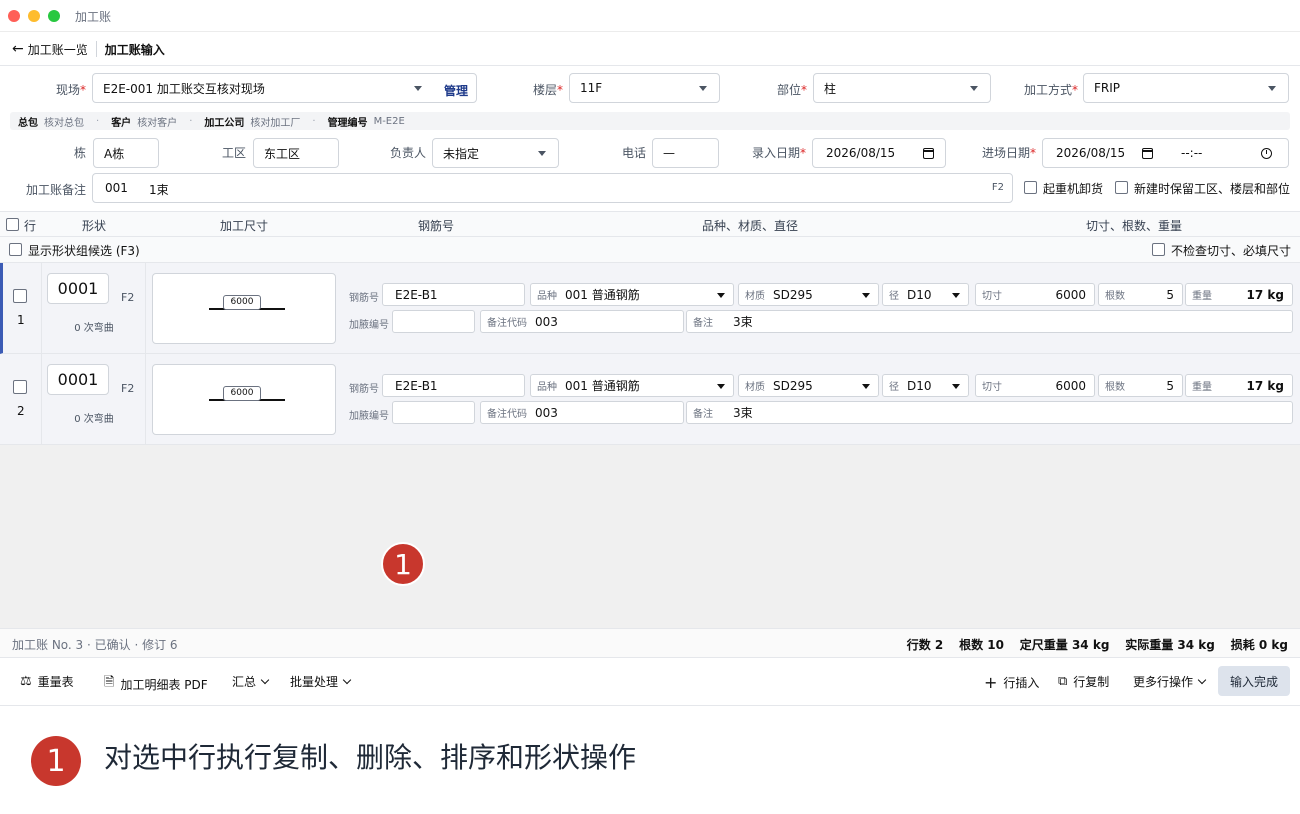 The width and height of the screenshot is (1300, 814). Describe the element at coordinates (126, 153) in the screenshot. I see `building-field: A栋` at that location.